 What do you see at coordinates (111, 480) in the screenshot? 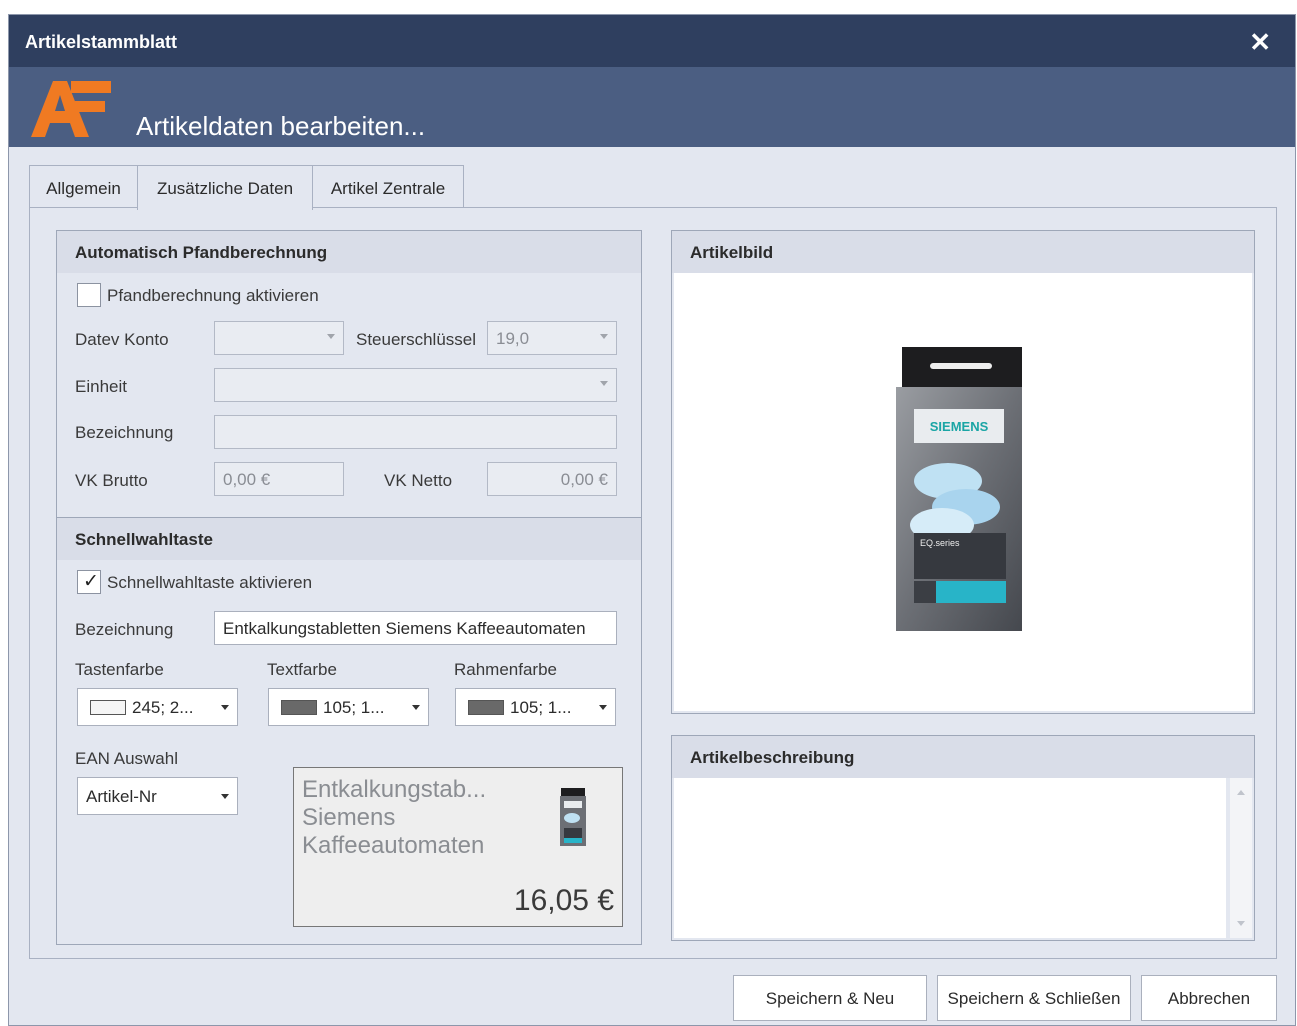
I see `vk-brutto-label: VK Brutto` at bounding box center [111, 480].